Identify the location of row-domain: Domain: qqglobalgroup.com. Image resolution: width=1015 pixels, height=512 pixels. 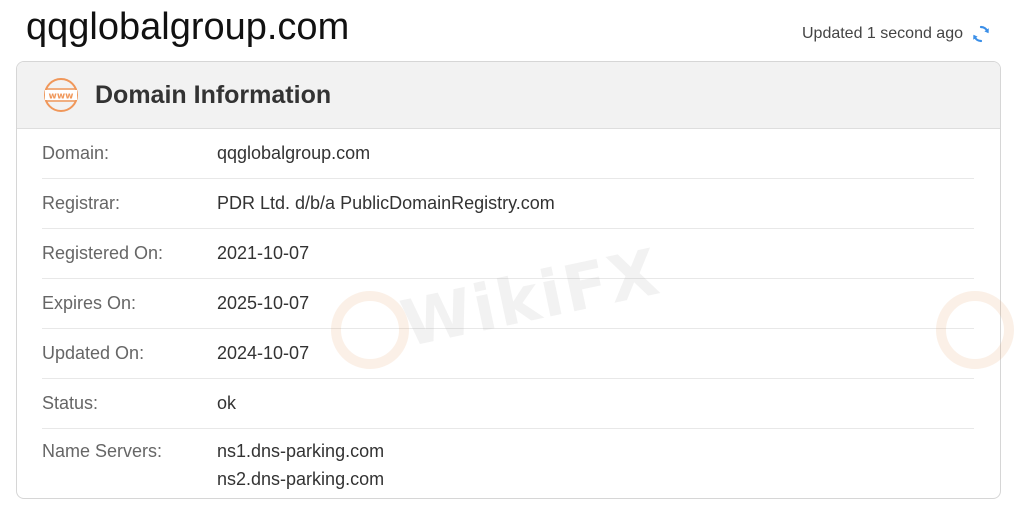
(508, 154).